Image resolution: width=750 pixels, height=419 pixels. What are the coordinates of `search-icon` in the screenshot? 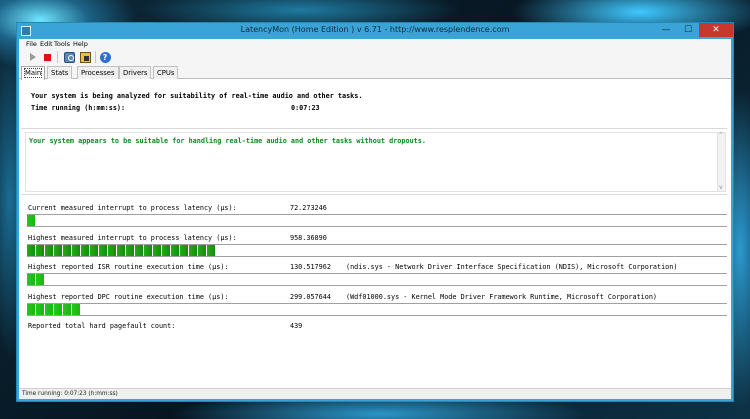 It's located at (69, 57).